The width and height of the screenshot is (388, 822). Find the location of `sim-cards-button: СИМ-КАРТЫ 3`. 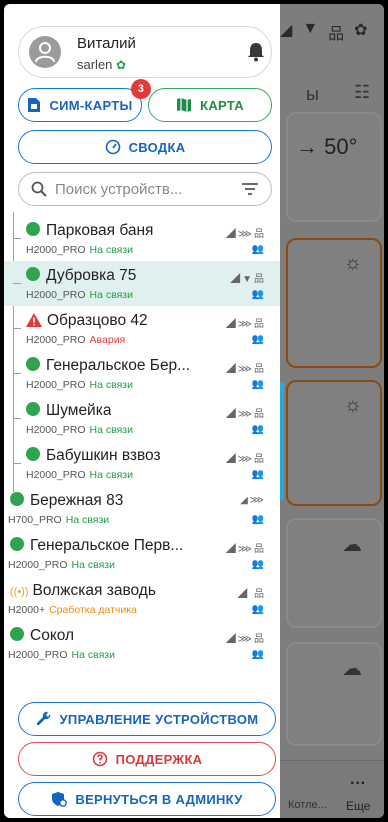

sim-cards-button: СИМ-КАРТЫ 3 is located at coordinates (84, 100).